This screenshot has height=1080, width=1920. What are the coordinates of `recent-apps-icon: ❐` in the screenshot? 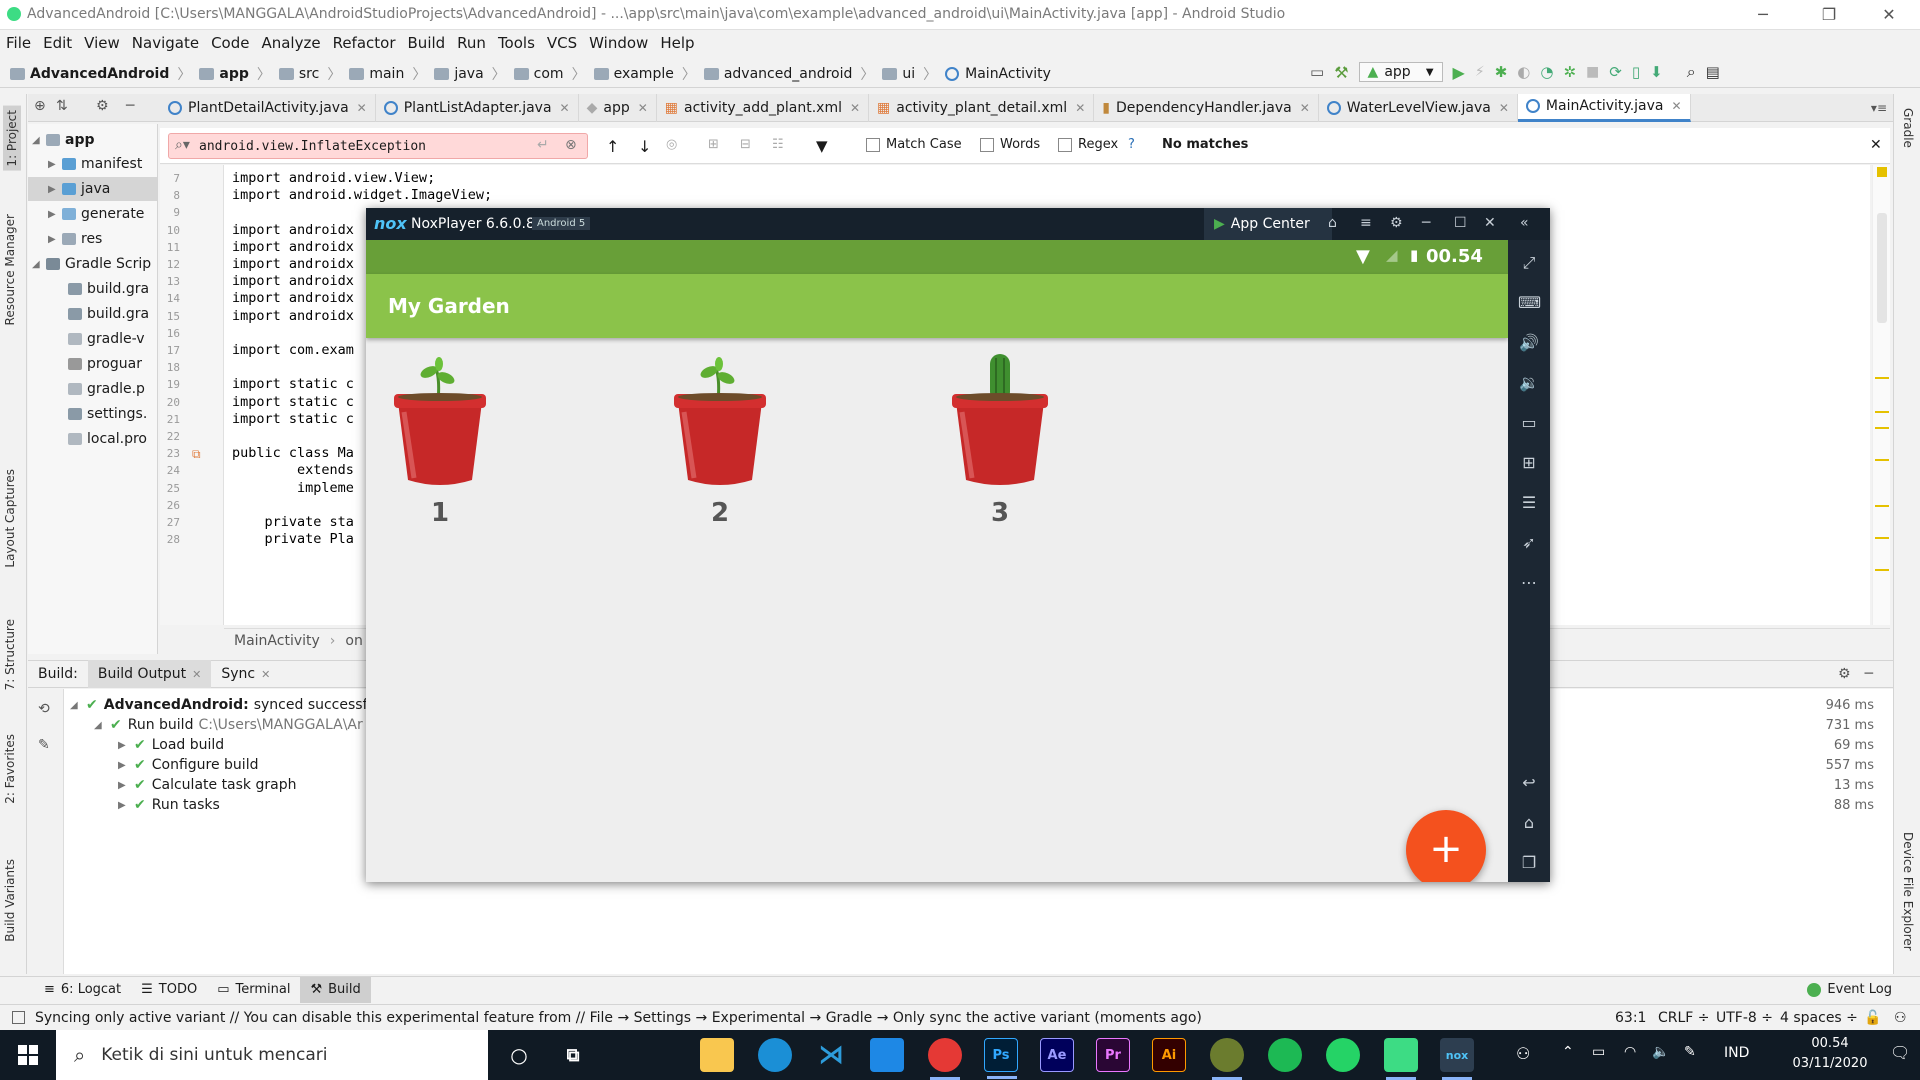 It's located at (1529, 863).